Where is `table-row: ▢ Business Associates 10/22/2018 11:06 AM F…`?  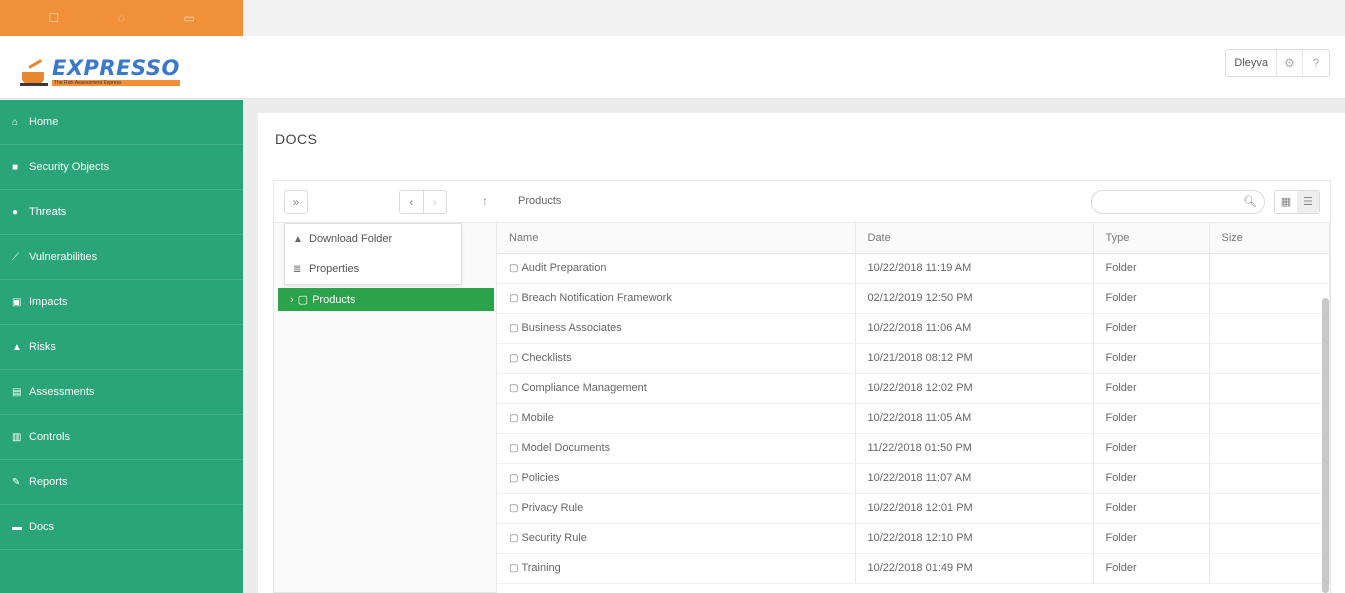 table-row: ▢ Business Associates 10/22/2018 11:06 AM F… is located at coordinates (913, 328).